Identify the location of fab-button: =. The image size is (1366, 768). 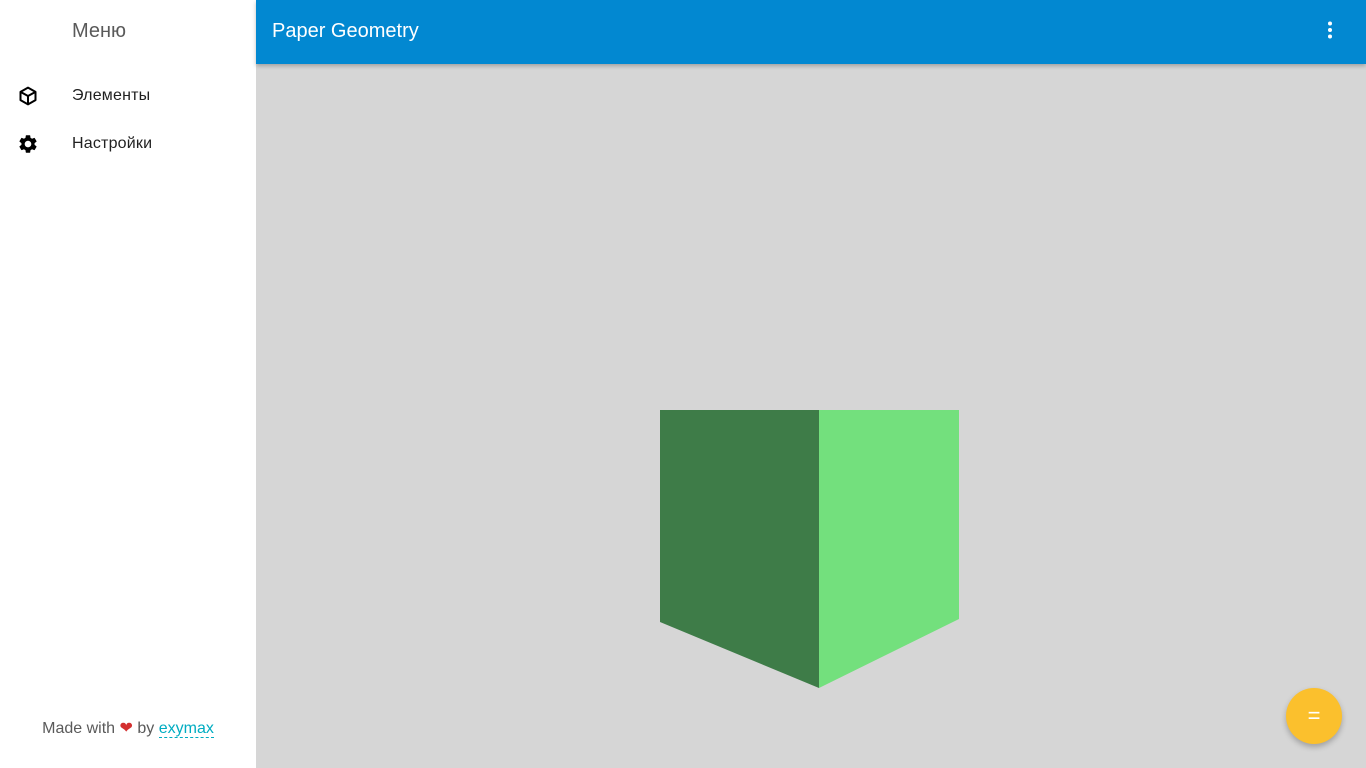
(1314, 716).